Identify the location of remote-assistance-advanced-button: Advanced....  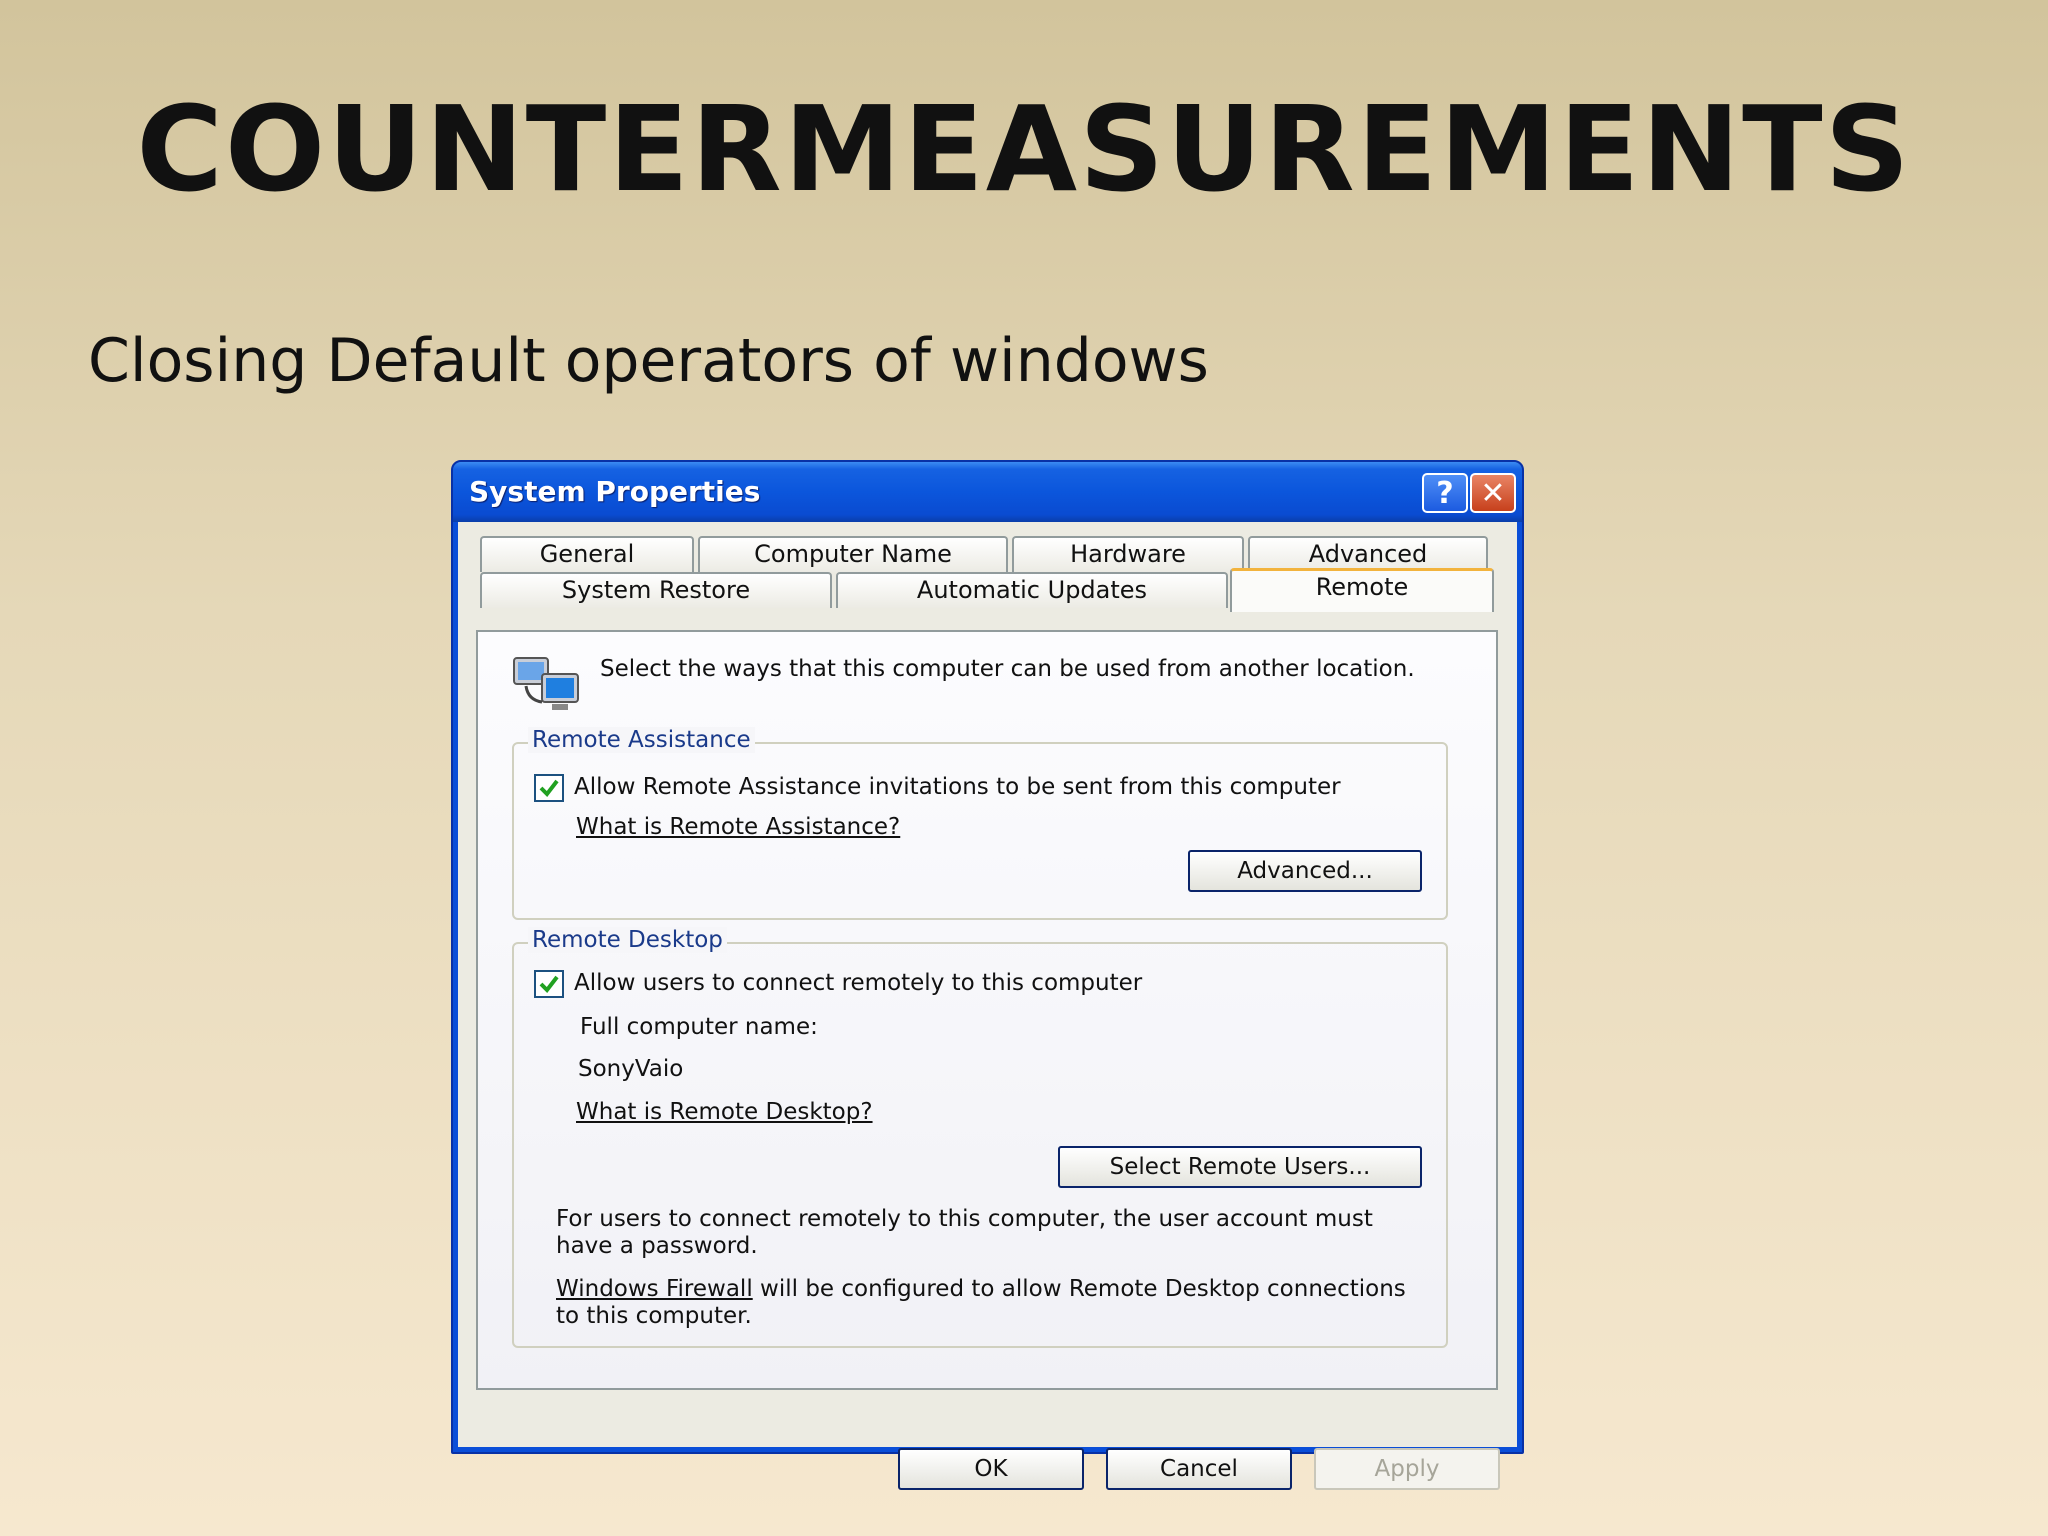
(1305, 871).